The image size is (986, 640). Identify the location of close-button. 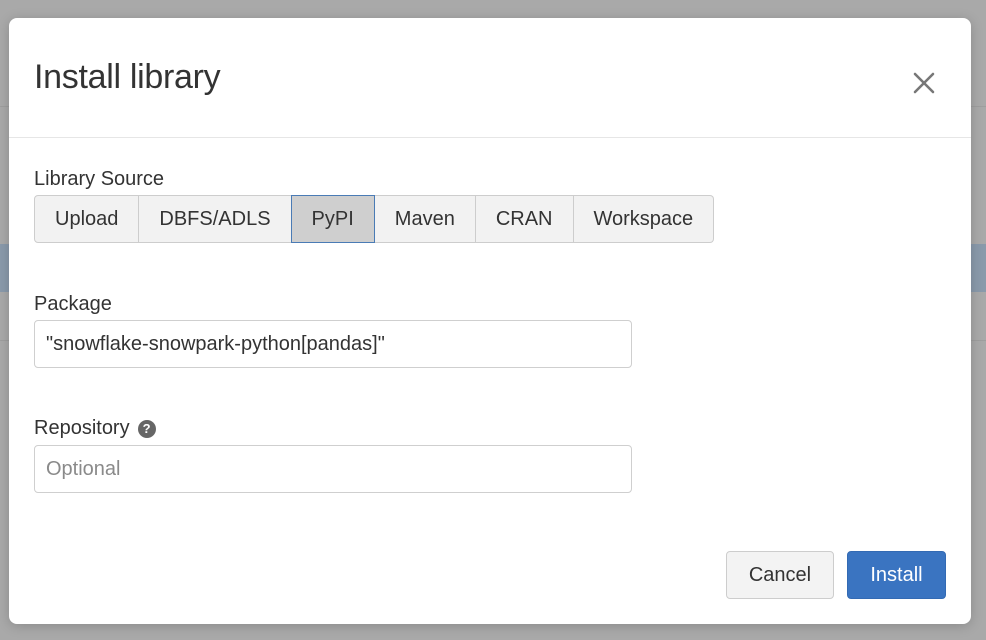
(924, 83).